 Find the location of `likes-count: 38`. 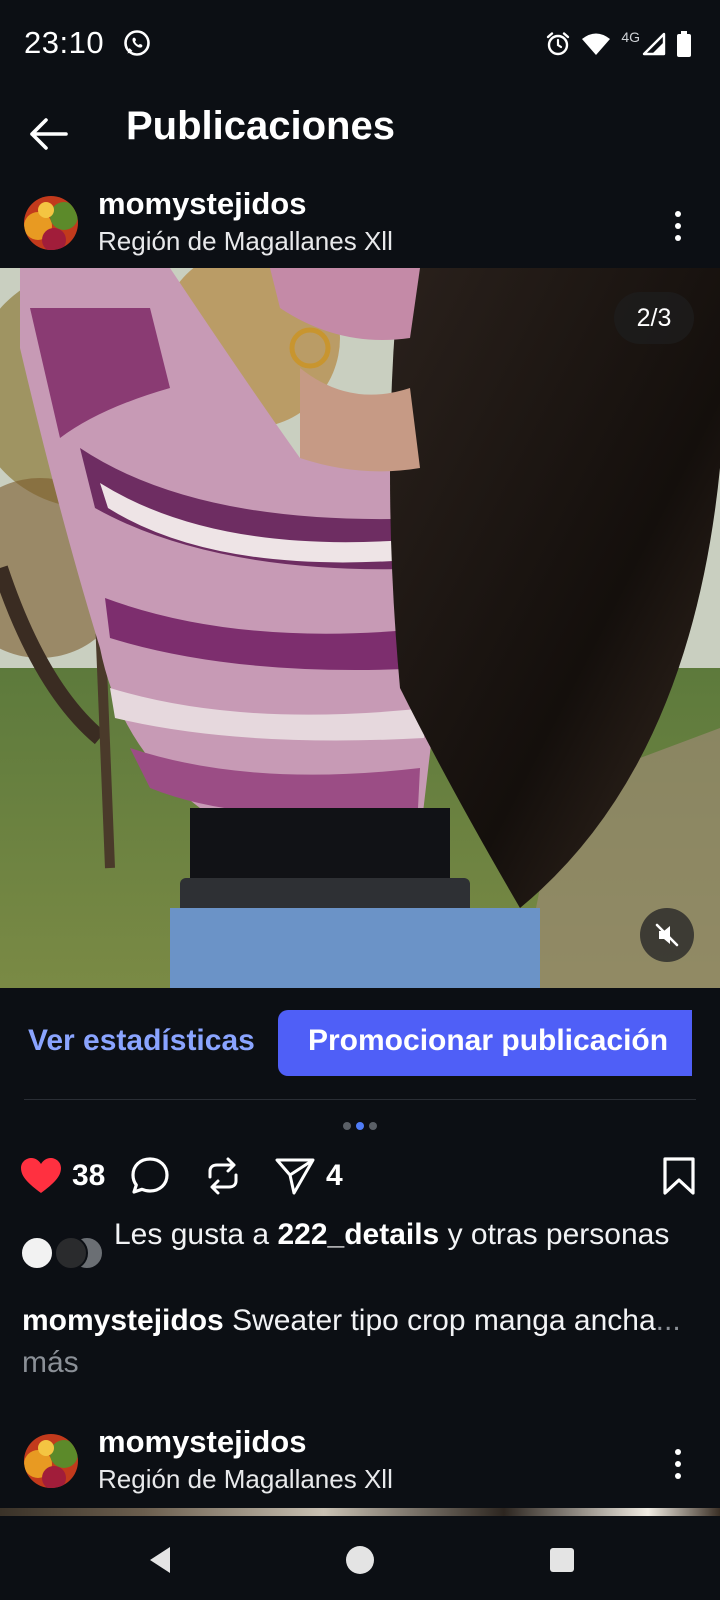

likes-count: 38 is located at coordinates (88, 1176).